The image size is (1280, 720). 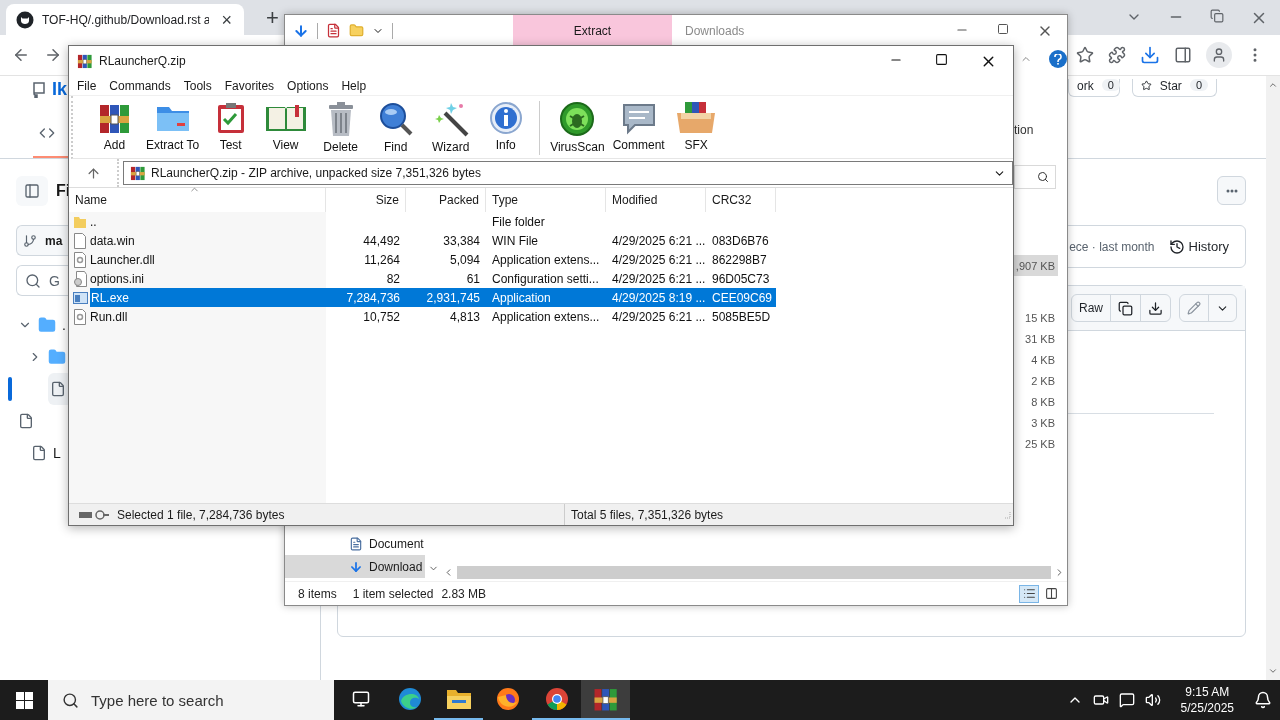 I want to click on menu-item: Commands, so click(x=140, y=85).